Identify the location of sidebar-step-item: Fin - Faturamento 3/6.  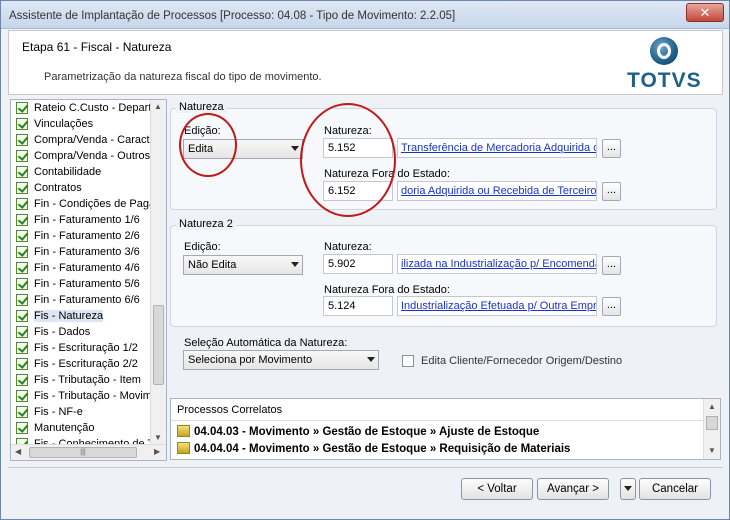
(81, 252).